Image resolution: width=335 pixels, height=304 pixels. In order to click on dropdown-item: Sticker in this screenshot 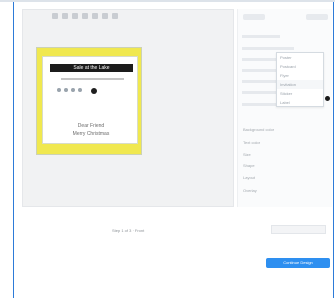, I will do `click(300, 93)`.